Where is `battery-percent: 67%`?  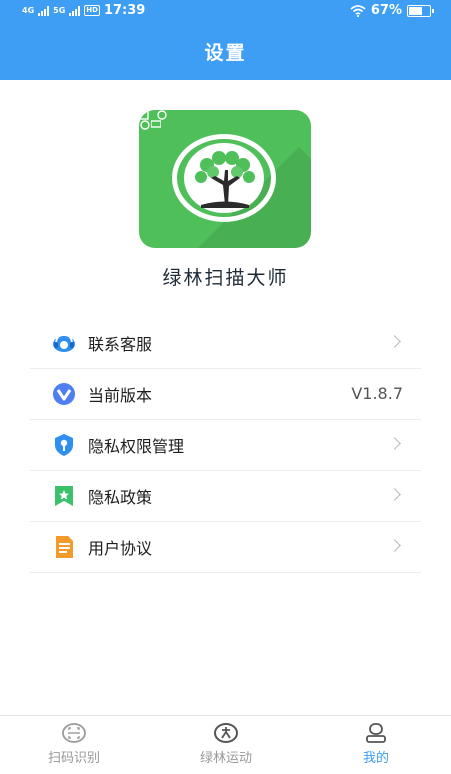
battery-percent: 67% is located at coordinates (386, 10).